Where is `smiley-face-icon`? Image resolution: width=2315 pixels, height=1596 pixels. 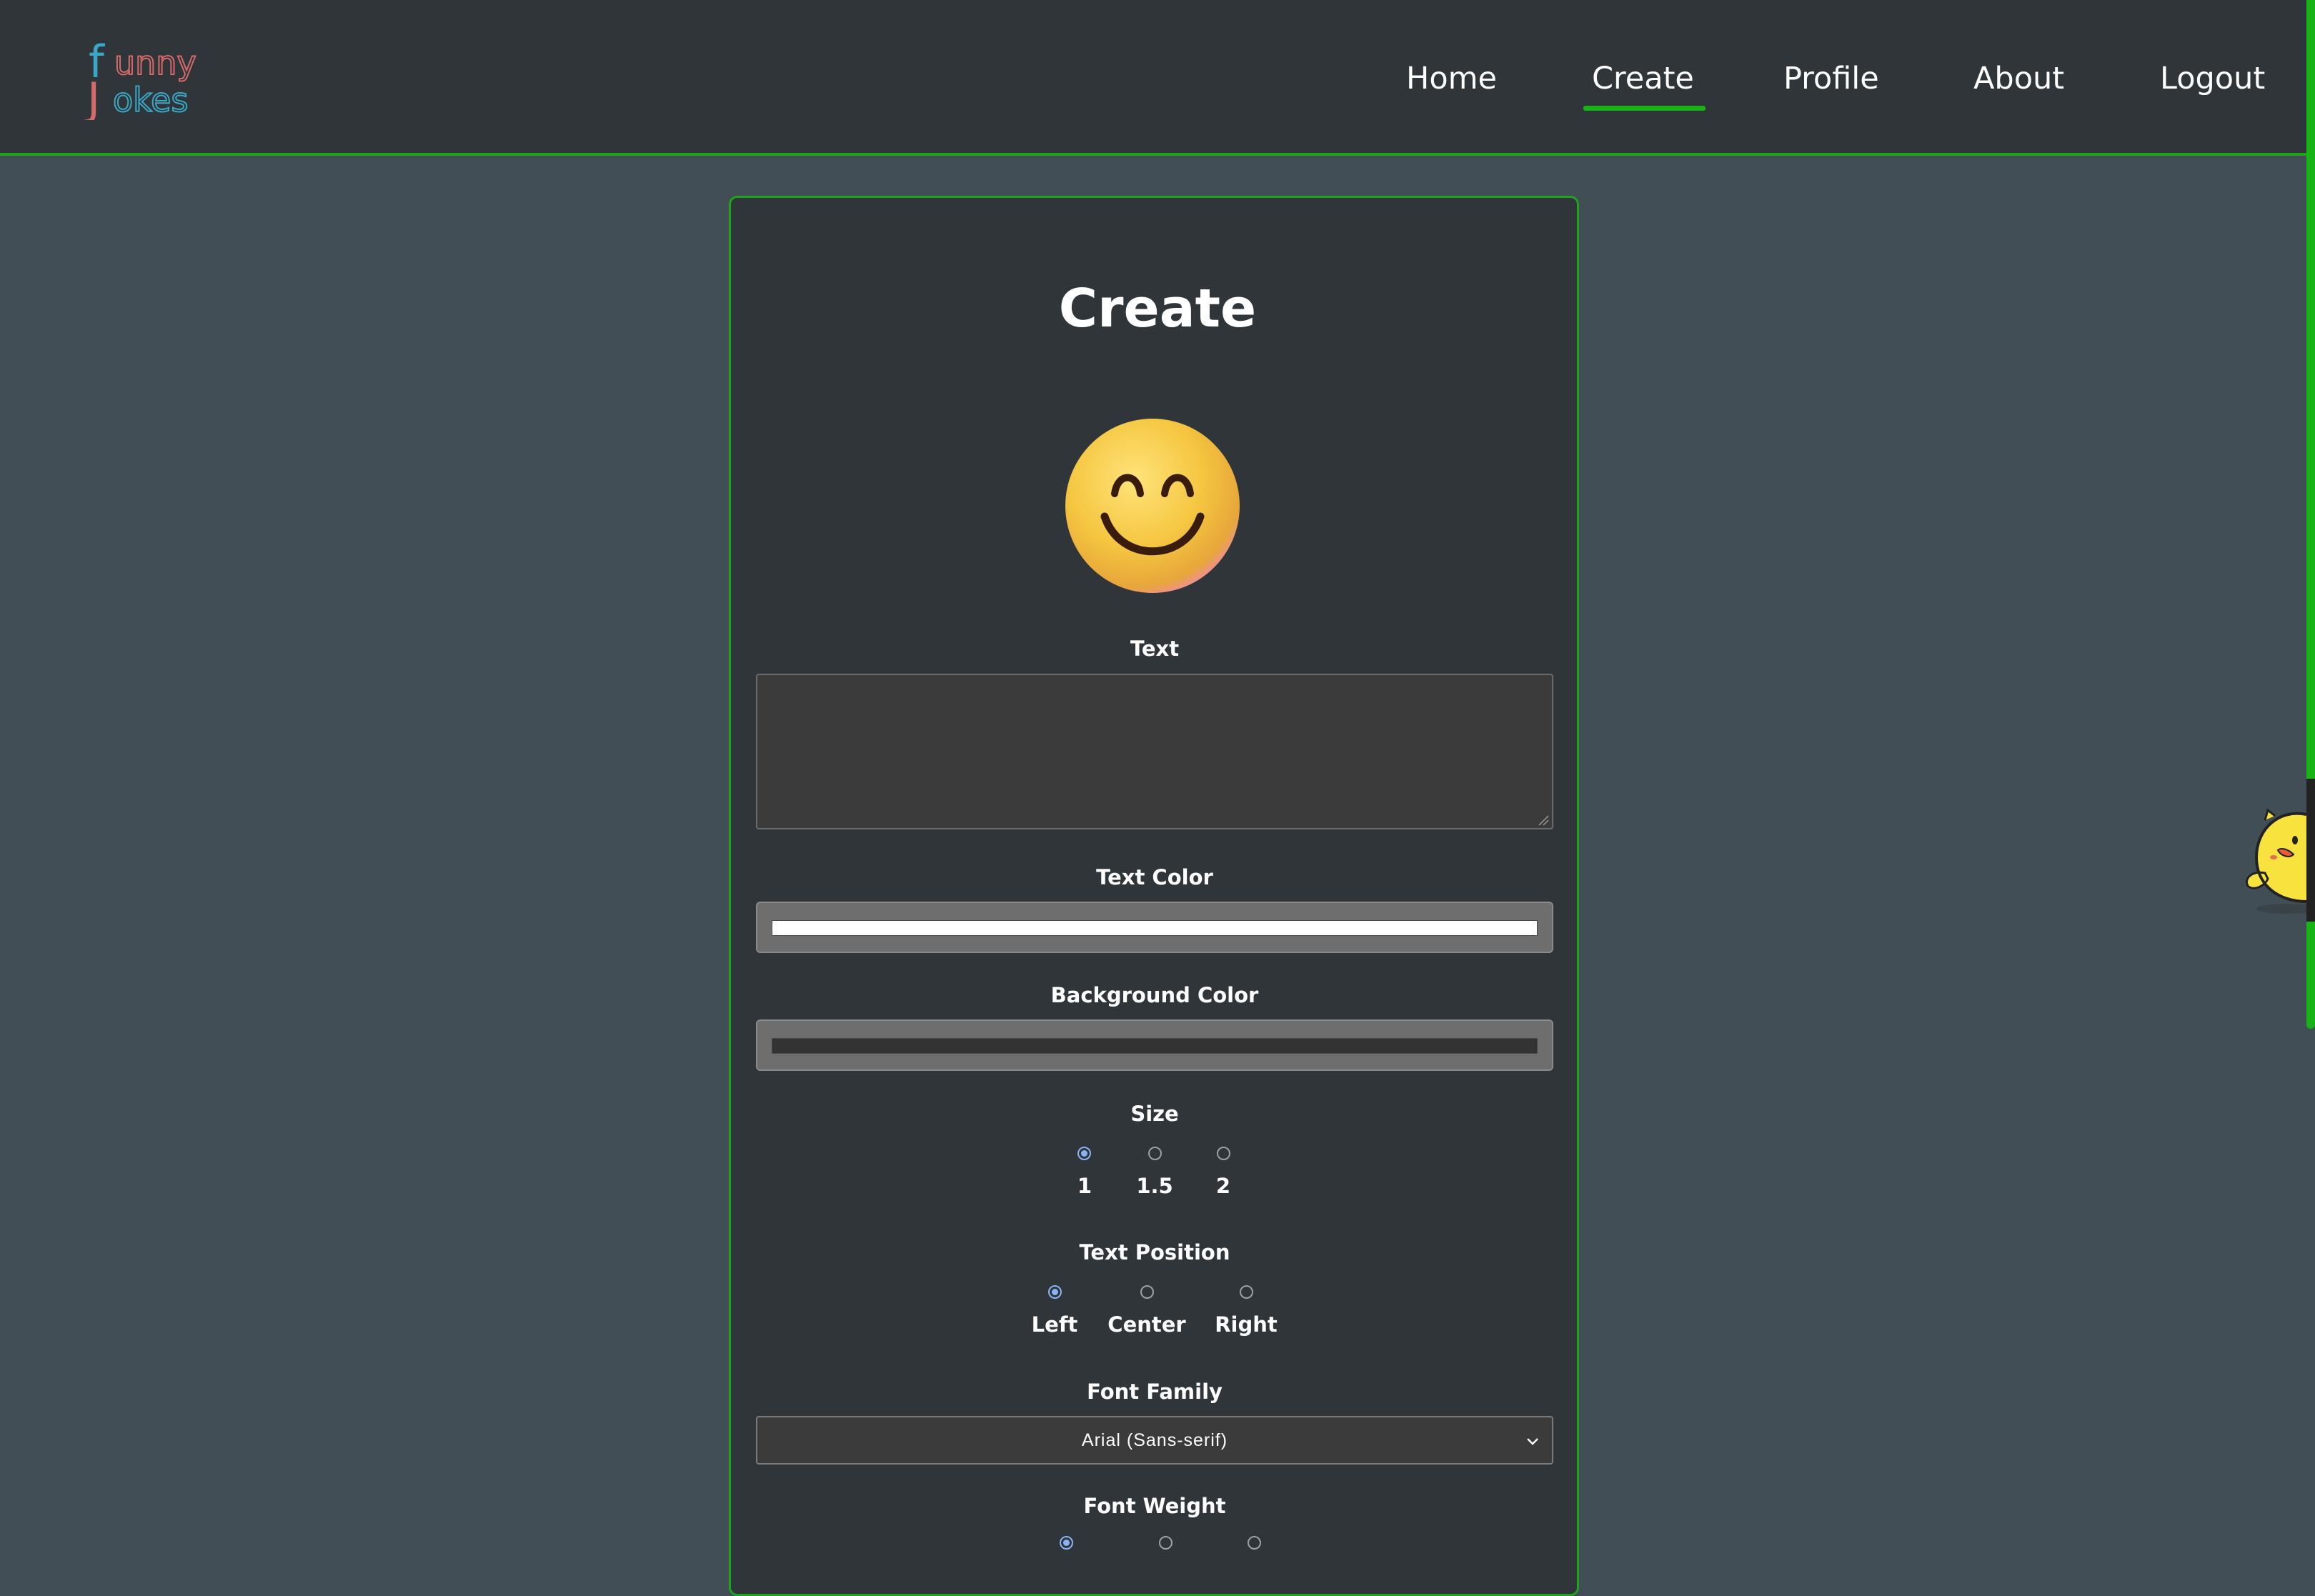 smiley-face-icon is located at coordinates (1152, 506).